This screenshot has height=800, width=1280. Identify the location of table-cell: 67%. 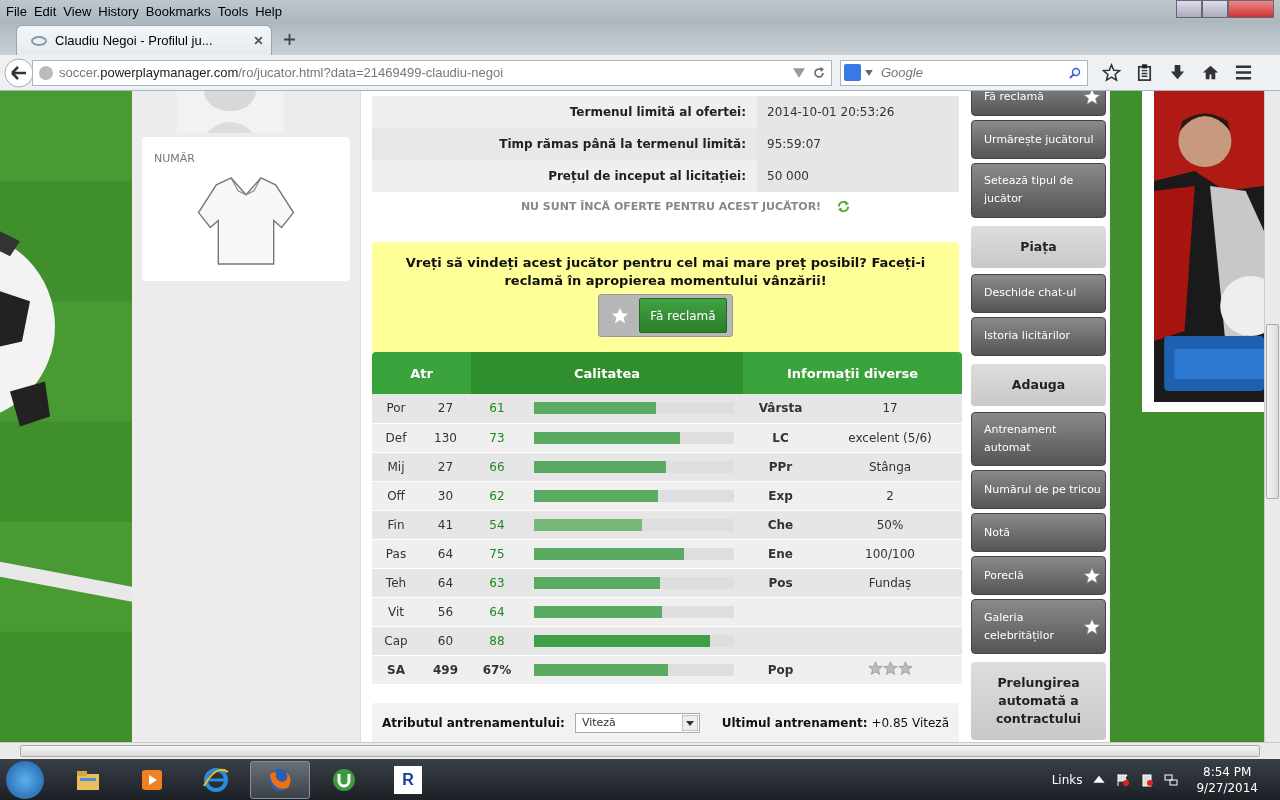
(497, 669).